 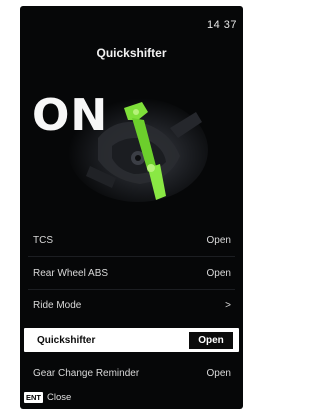 I want to click on chevron-right-icon: >, so click(x=228, y=305).